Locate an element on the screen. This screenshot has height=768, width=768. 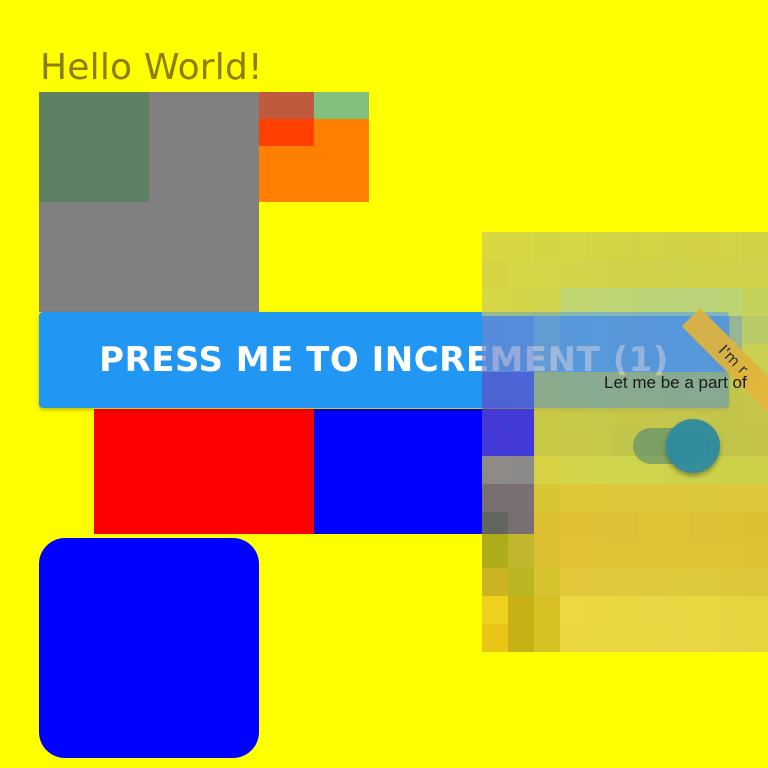
hello-world-title: Hello World! is located at coordinates (151, 67).